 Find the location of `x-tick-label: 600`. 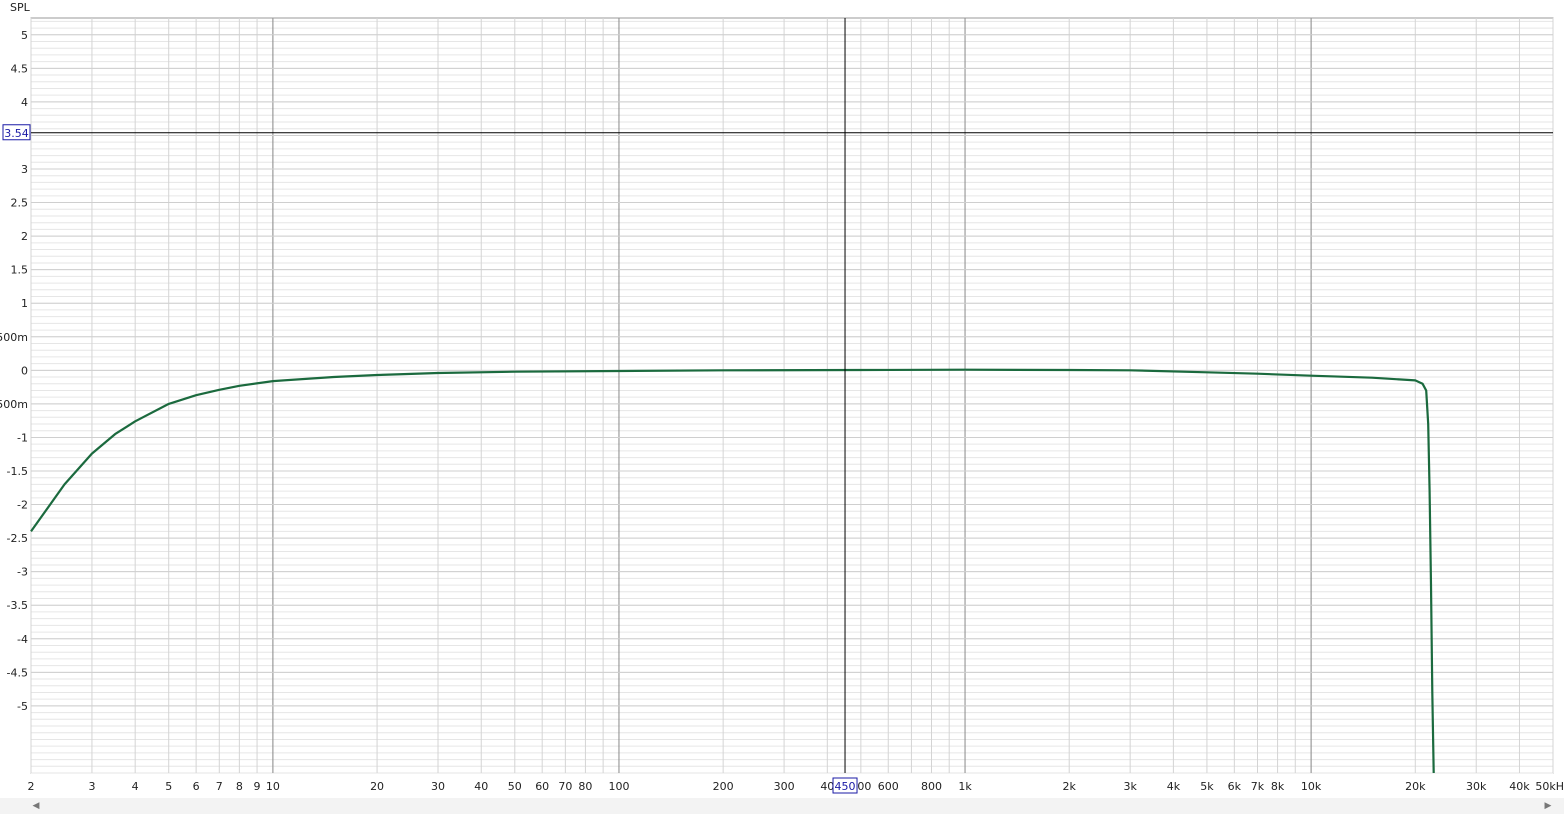

x-tick-label: 600 is located at coordinates (888, 786).